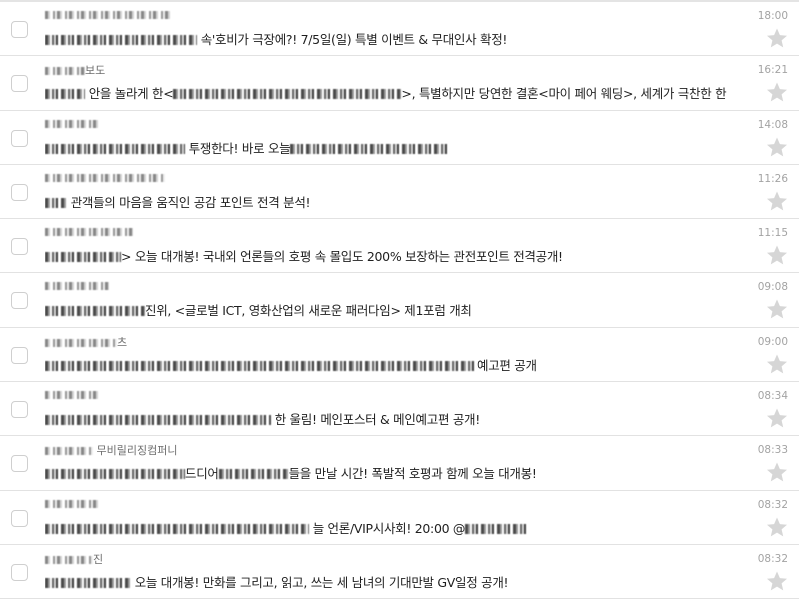 This screenshot has height=599, width=799. What do you see at coordinates (772, 233) in the screenshot?
I see `mail-time: 11:15` at bounding box center [772, 233].